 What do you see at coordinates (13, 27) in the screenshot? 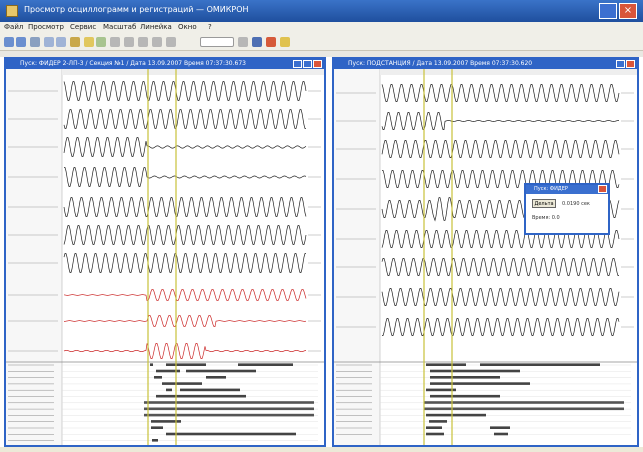
I see `menu-file: Файл` at bounding box center [13, 27].